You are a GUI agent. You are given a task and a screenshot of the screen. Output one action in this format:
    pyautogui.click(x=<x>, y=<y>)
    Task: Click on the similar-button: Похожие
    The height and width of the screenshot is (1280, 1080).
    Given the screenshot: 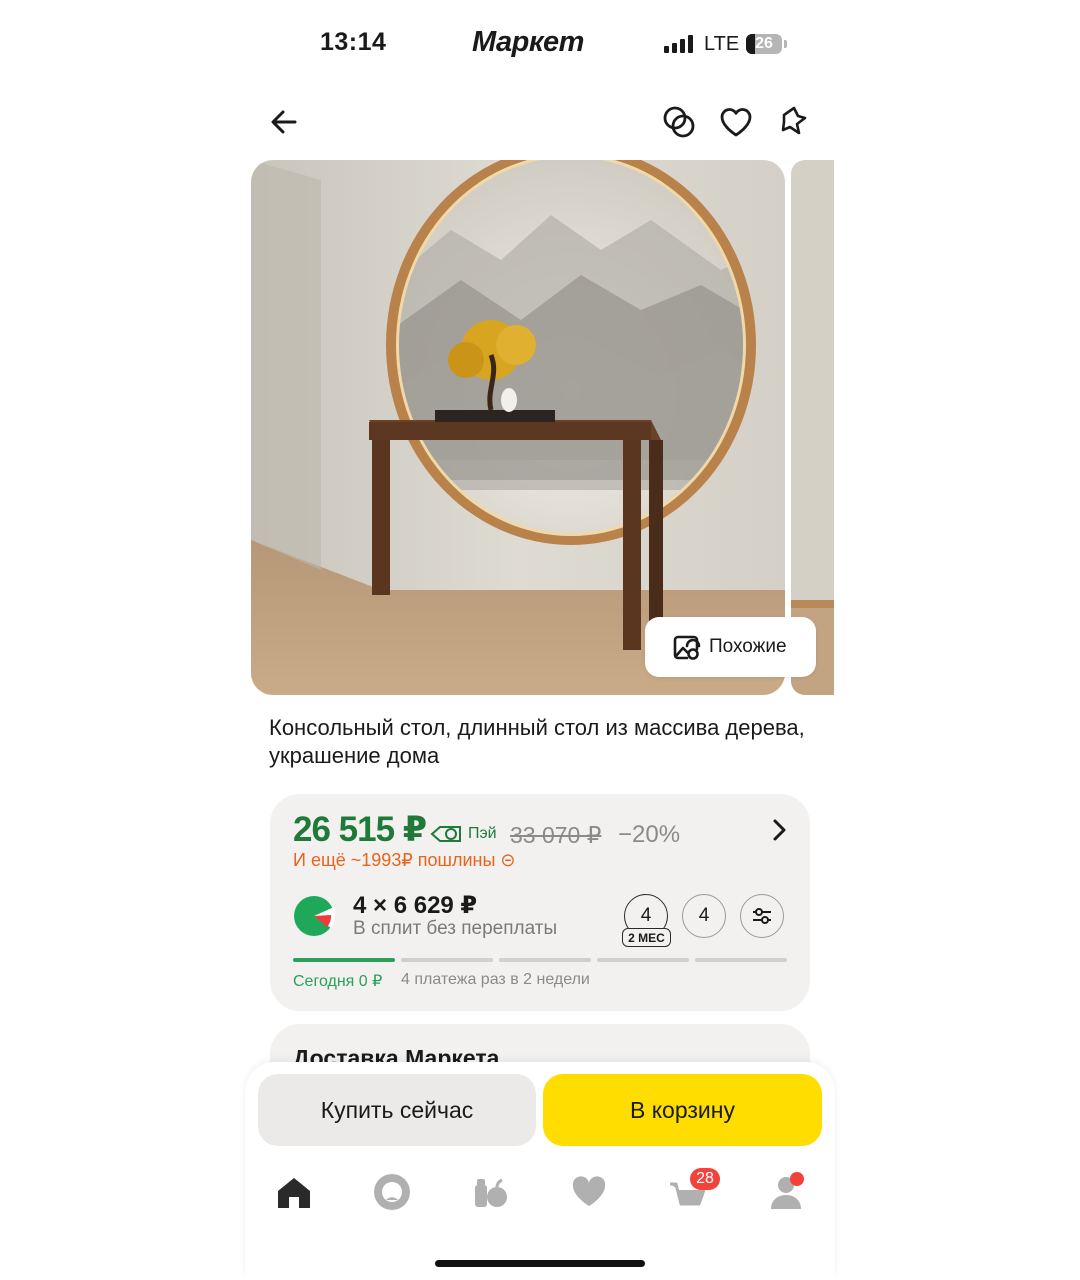 What is the action you would take?
    pyautogui.click(x=730, y=647)
    